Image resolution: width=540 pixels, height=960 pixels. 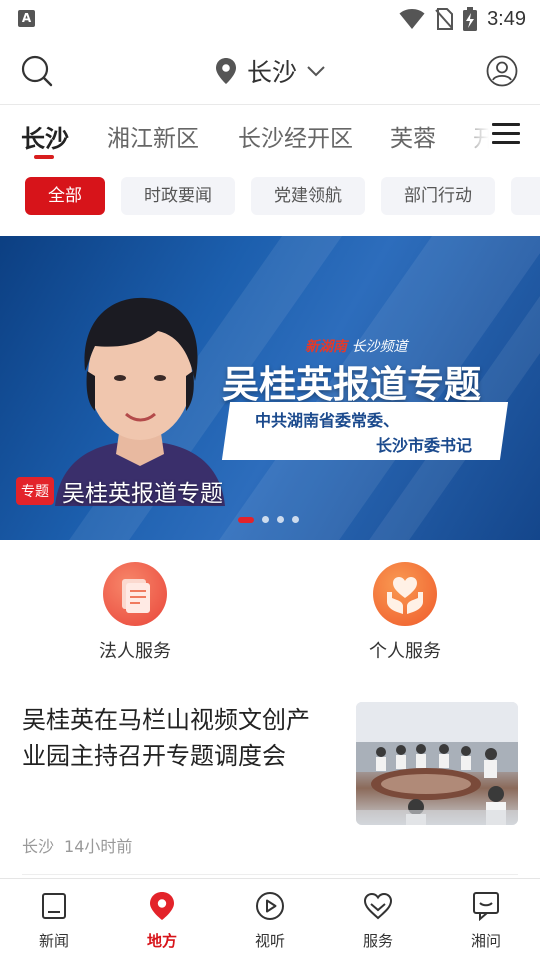 I want to click on nav-label: 地方, so click(x=161, y=941).